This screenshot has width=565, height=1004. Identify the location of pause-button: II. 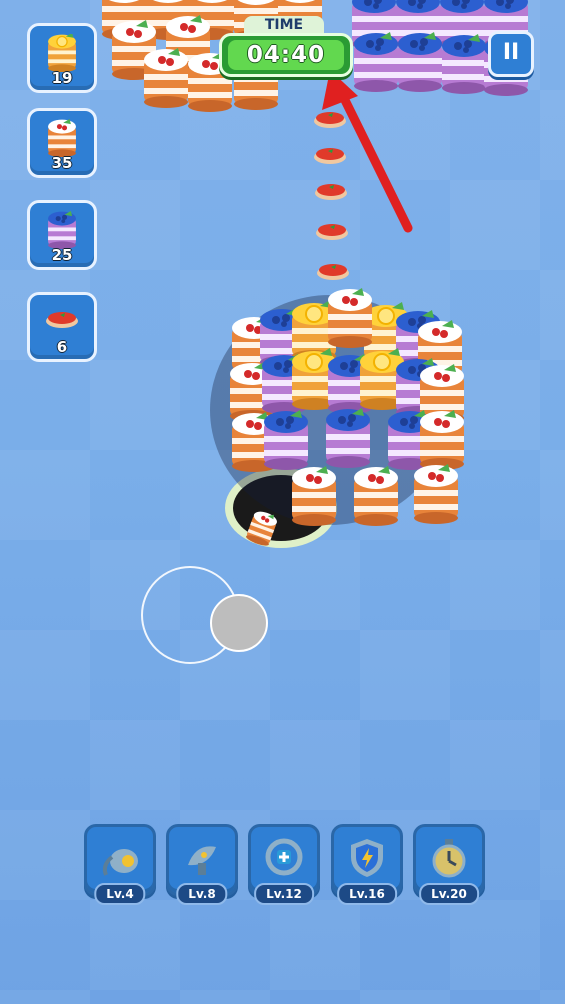
(511, 54).